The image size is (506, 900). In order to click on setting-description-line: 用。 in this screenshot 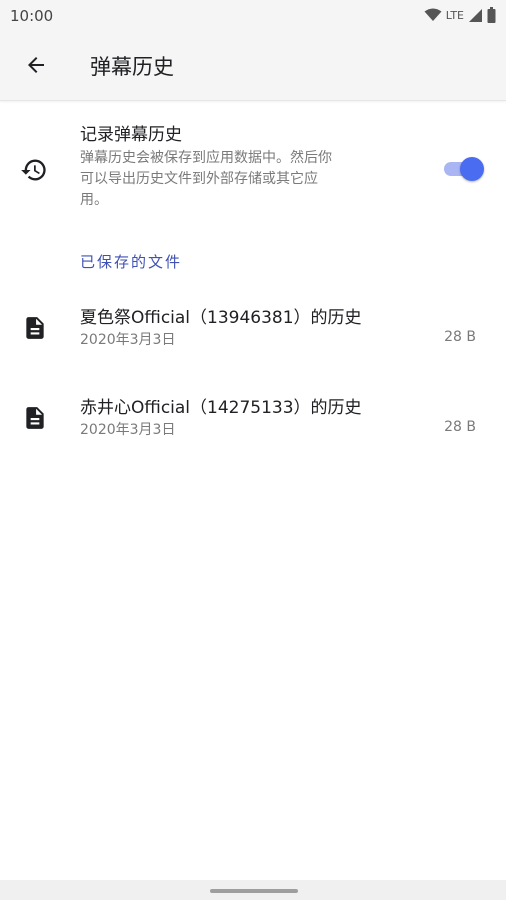, I will do `click(94, 200)`.